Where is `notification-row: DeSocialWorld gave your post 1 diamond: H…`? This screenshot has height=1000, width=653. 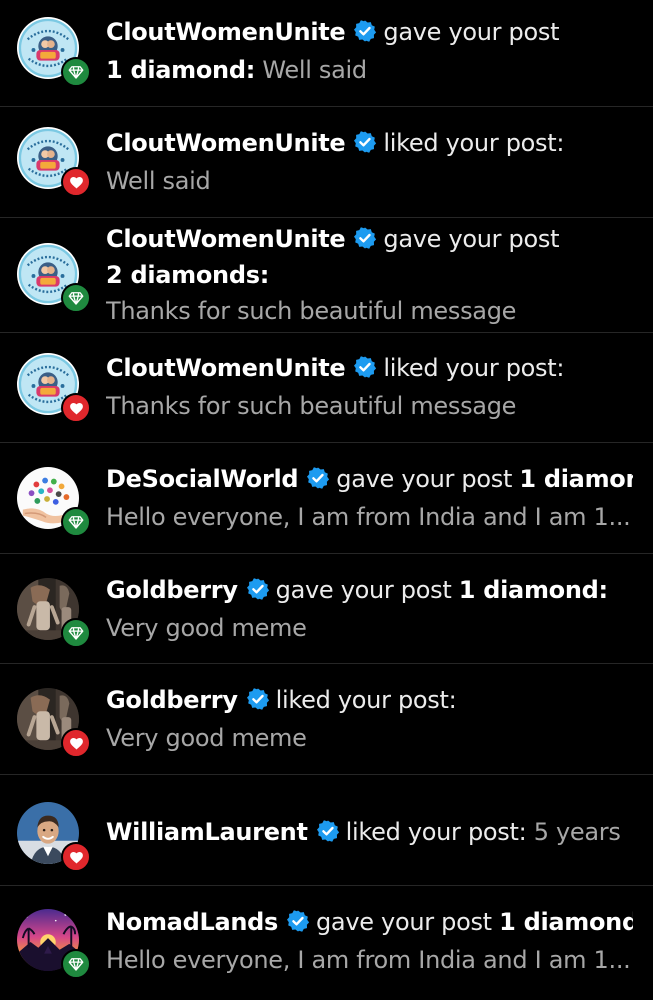 notification-row: DeSocialWorld gave your post 1 diamond: H… is located at coordinates (326, 498).